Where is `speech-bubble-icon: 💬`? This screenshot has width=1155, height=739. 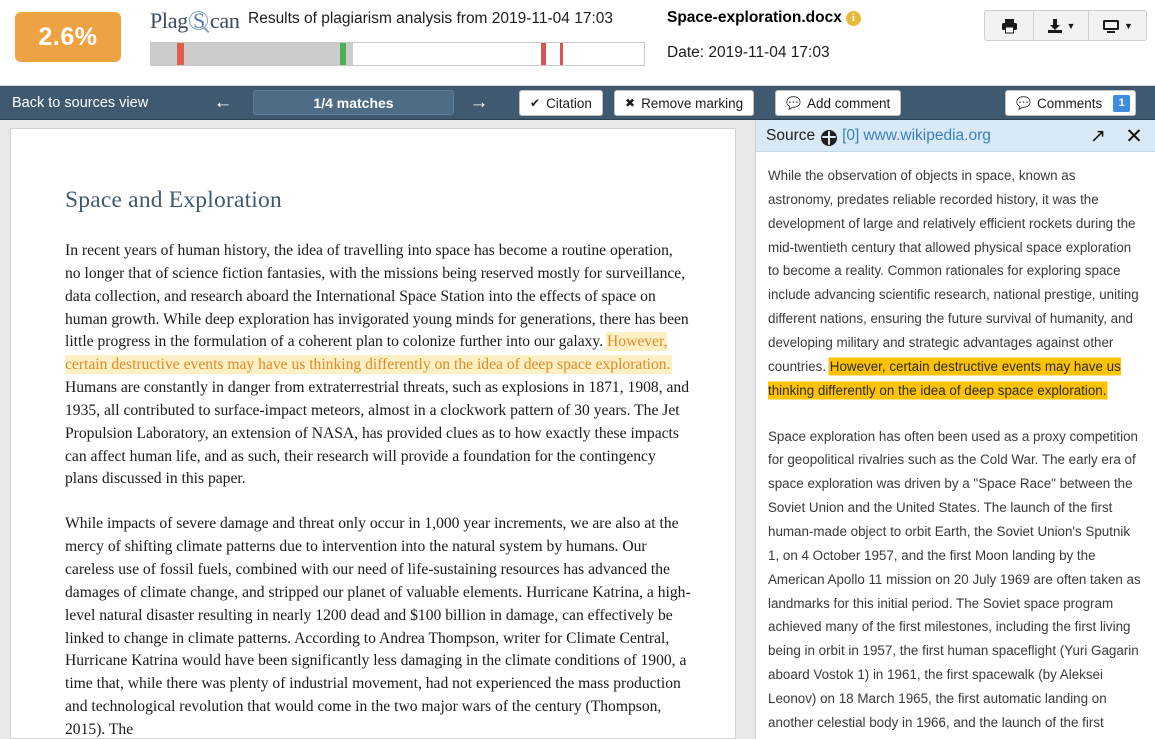
speech-bubble-icon: 💬 is located at coordinates (793, 103).